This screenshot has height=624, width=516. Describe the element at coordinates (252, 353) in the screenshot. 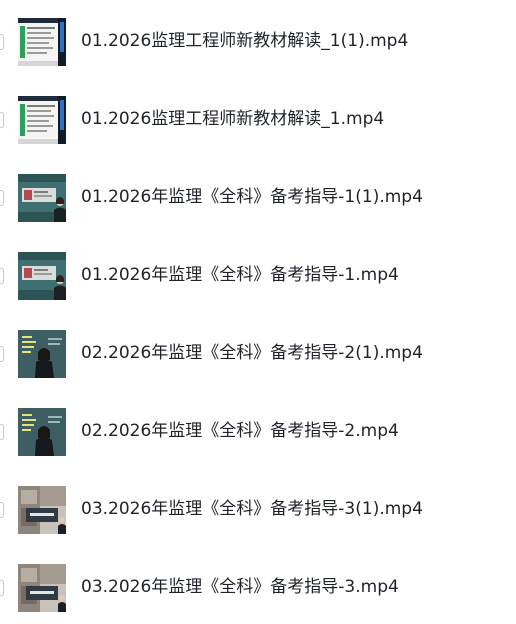

I see `file-name: 02.2026年监理《全科》备考指导-2(1).mp4` at that location.